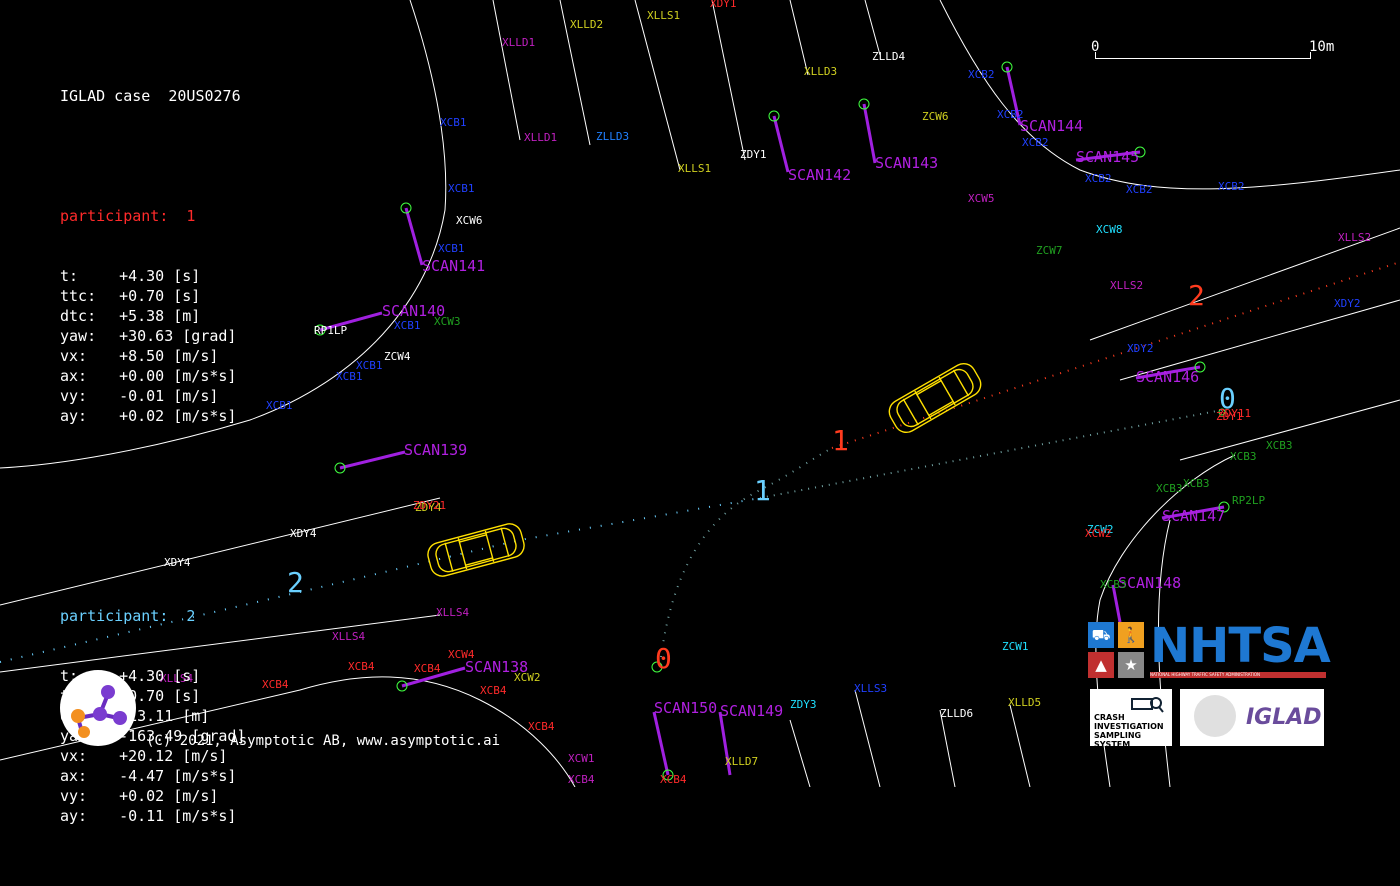 This screenshot has height=886, width=1400. What do you see at coordinates (453, 266) in the screenshot?
I see `scan-label: SCAN141` at bounding box center [453, 266].